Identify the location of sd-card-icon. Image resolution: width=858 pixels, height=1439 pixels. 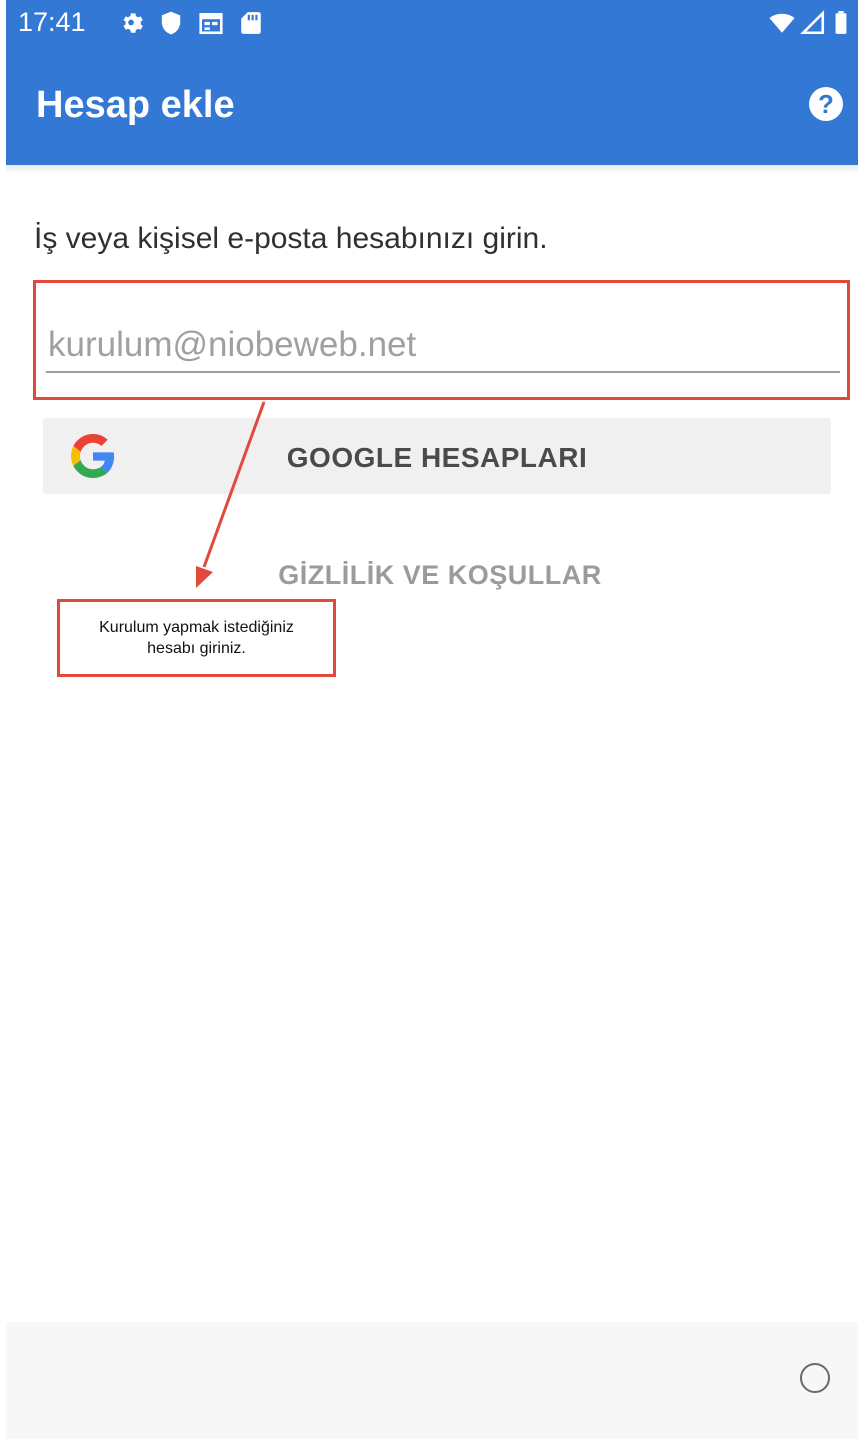
(251, 23).